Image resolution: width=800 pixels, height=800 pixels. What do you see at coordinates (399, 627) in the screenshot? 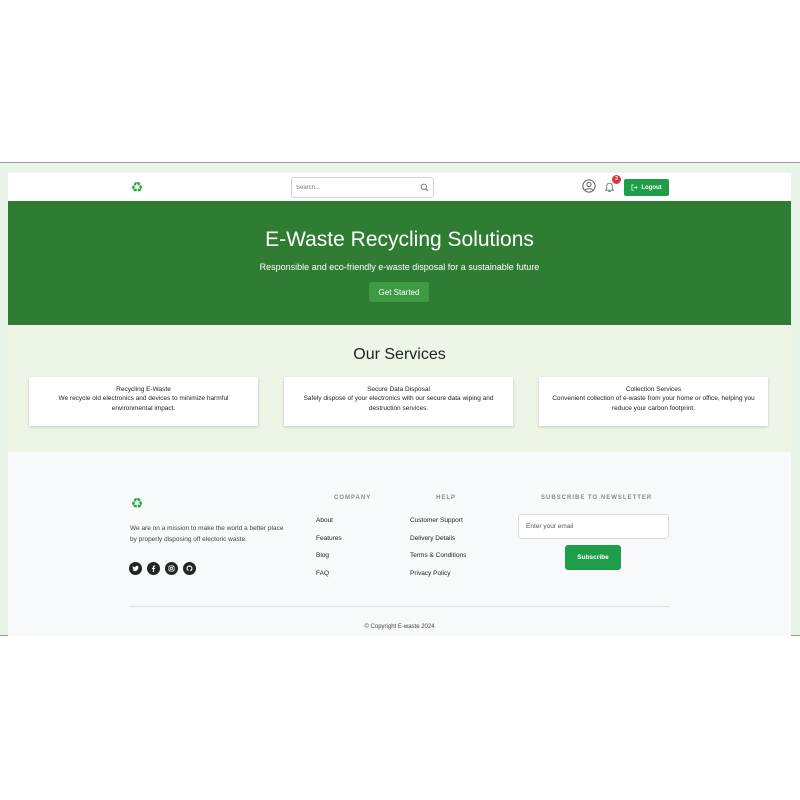
I see `copyright-text: © Copyright E-waste 2024` at bounding box center [399, 627].